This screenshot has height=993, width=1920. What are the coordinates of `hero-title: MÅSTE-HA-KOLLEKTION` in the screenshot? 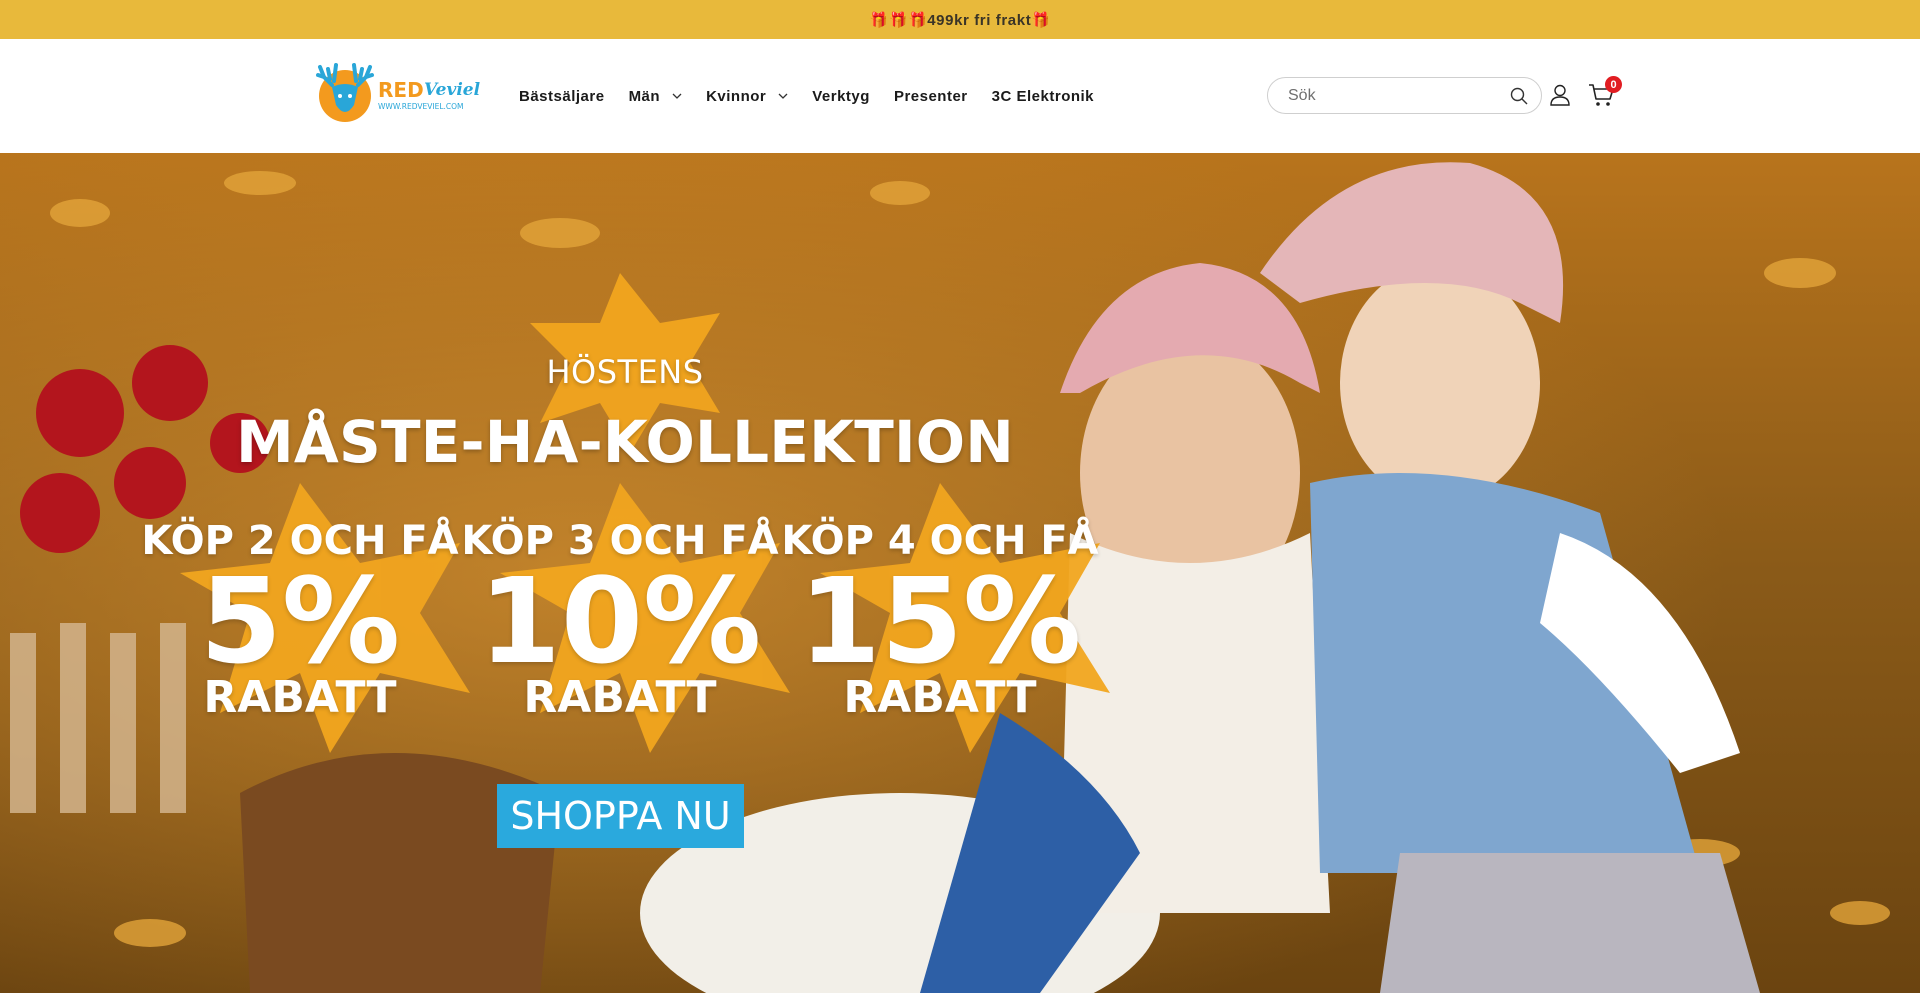 It's located at (625, 442).